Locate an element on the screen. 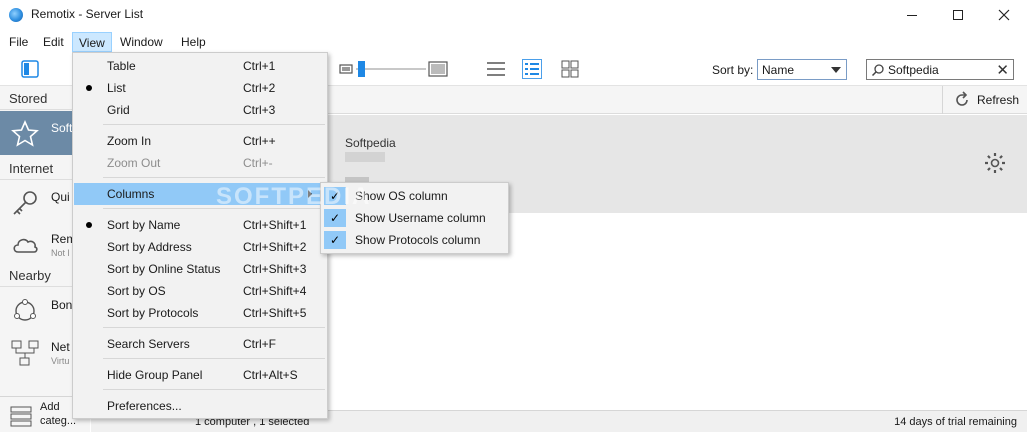 This screenshot has width=1027, height=432. menu-item-show-protocols-column: ✓ Show Protocols column is located at coordinates (414, 240).